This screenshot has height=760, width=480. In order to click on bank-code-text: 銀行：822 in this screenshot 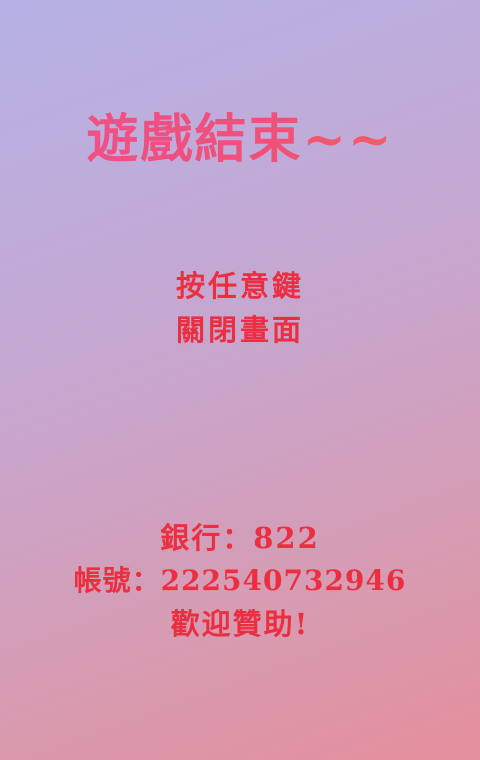, I will do `click(240, 538)`.